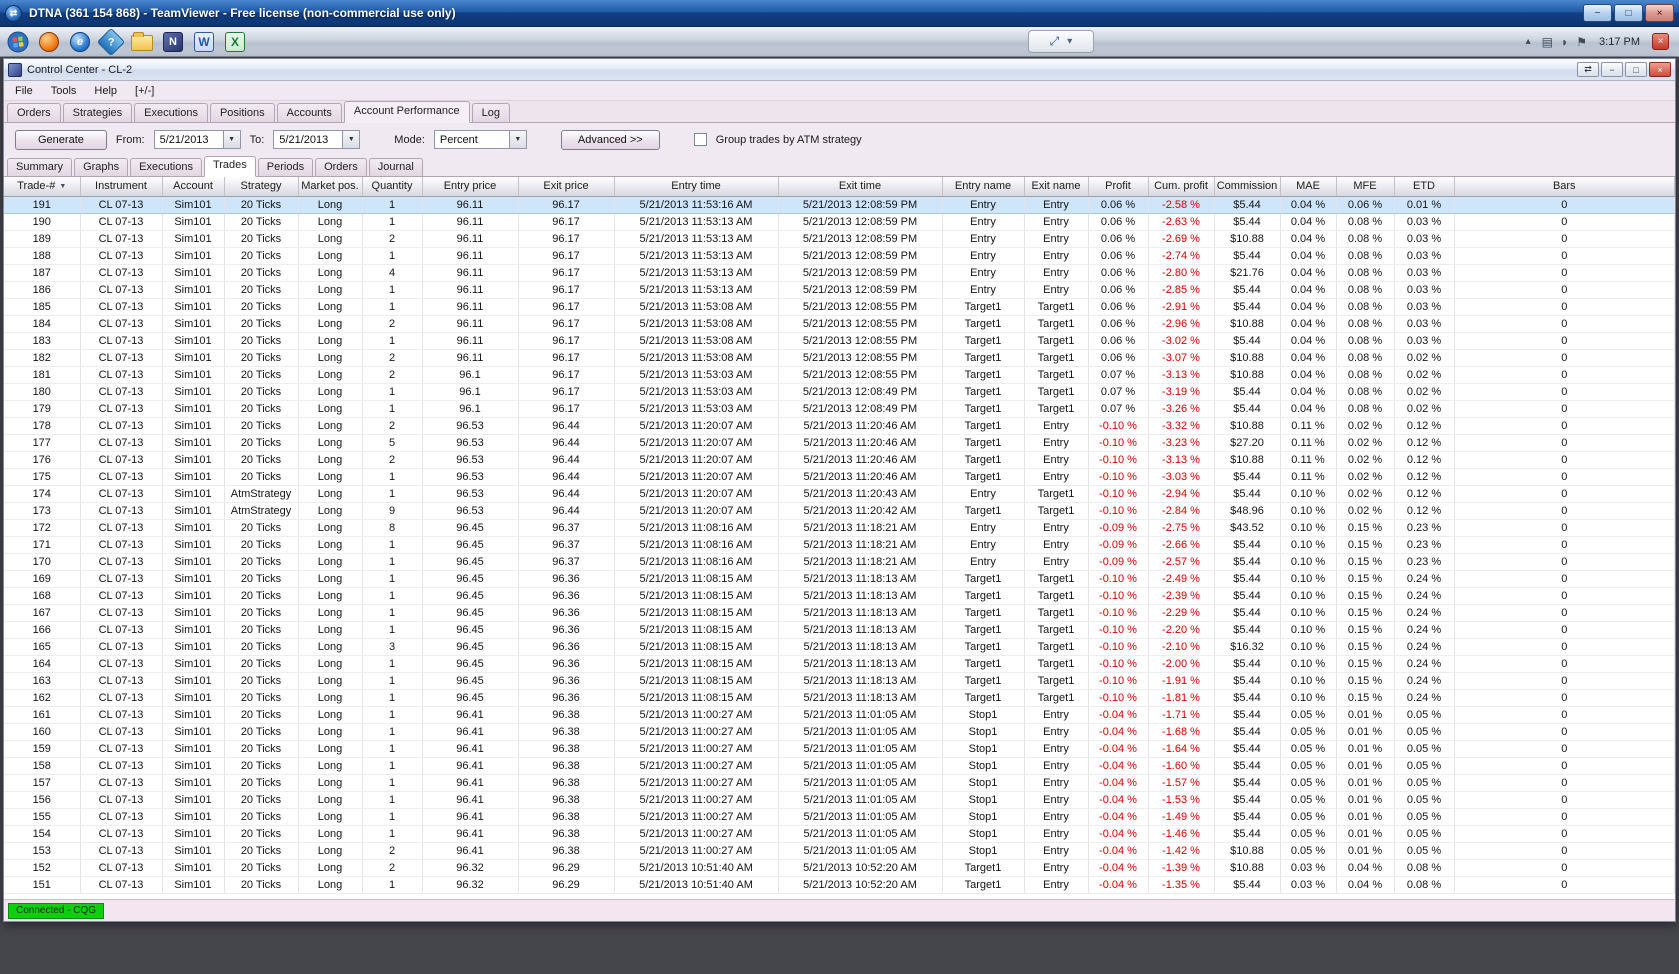 This screenshot has width=1679, height=974. Describe the element at coordinates (1659, 13) in the screenshot. I see `close-button: ×` at that location.